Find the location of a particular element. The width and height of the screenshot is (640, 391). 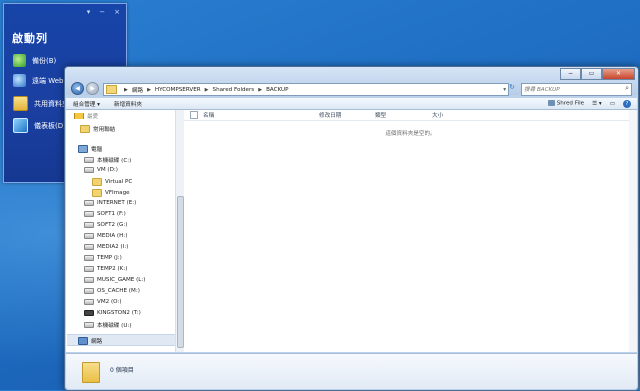

tree-item-drive: VM2 (O:) is located at coordinates (103, 302).